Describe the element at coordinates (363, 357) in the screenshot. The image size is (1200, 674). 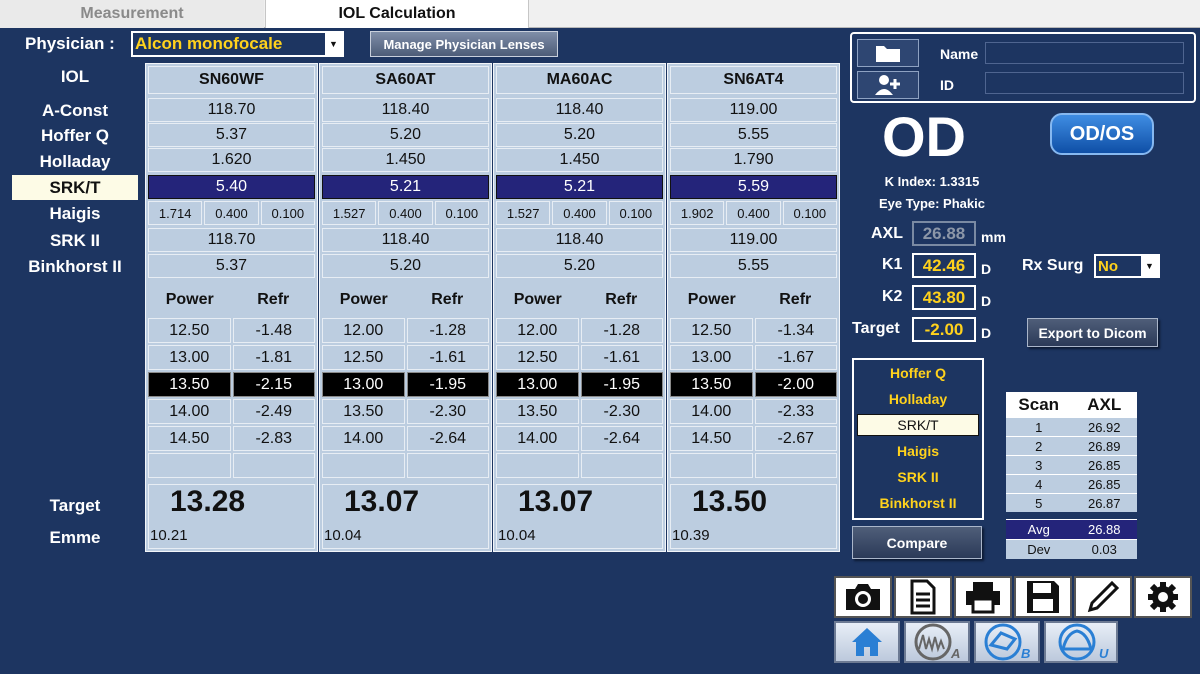
I see `iol-power: 12.50` at that location.